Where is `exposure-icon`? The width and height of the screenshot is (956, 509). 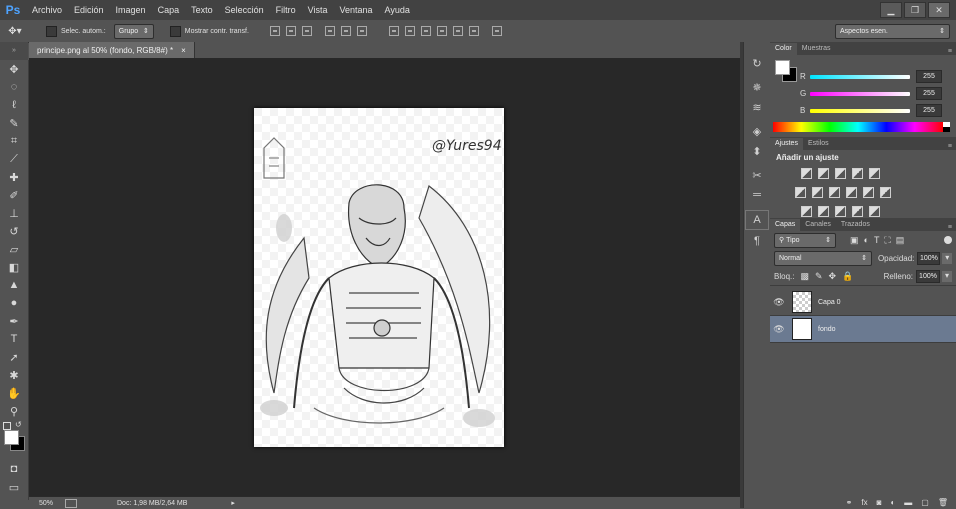 exposure-icon is located at coordinates (857, 173).